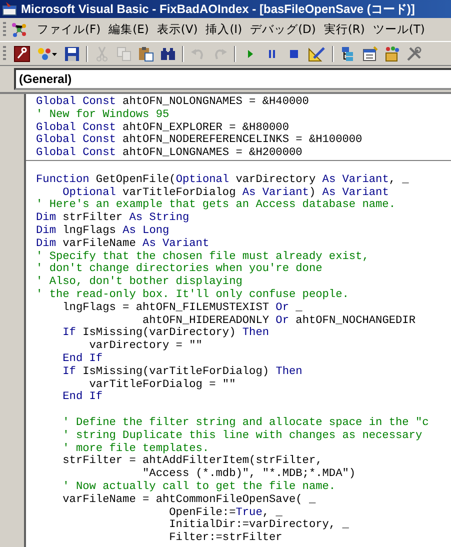  What do you see at coordinates (222, 180) in the screenshot?
I see `code-line: Function GetOpenFile(Optional varDirectory As Variant, _` at bounding box center [222, 180].